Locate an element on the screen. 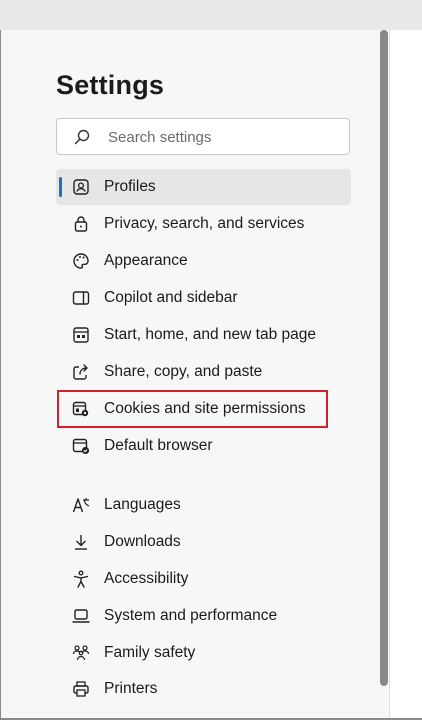 The height and width of the screenshot is (720, 422). sidebar-item-family-safety: Family safety is located at coordinates (203, 653).